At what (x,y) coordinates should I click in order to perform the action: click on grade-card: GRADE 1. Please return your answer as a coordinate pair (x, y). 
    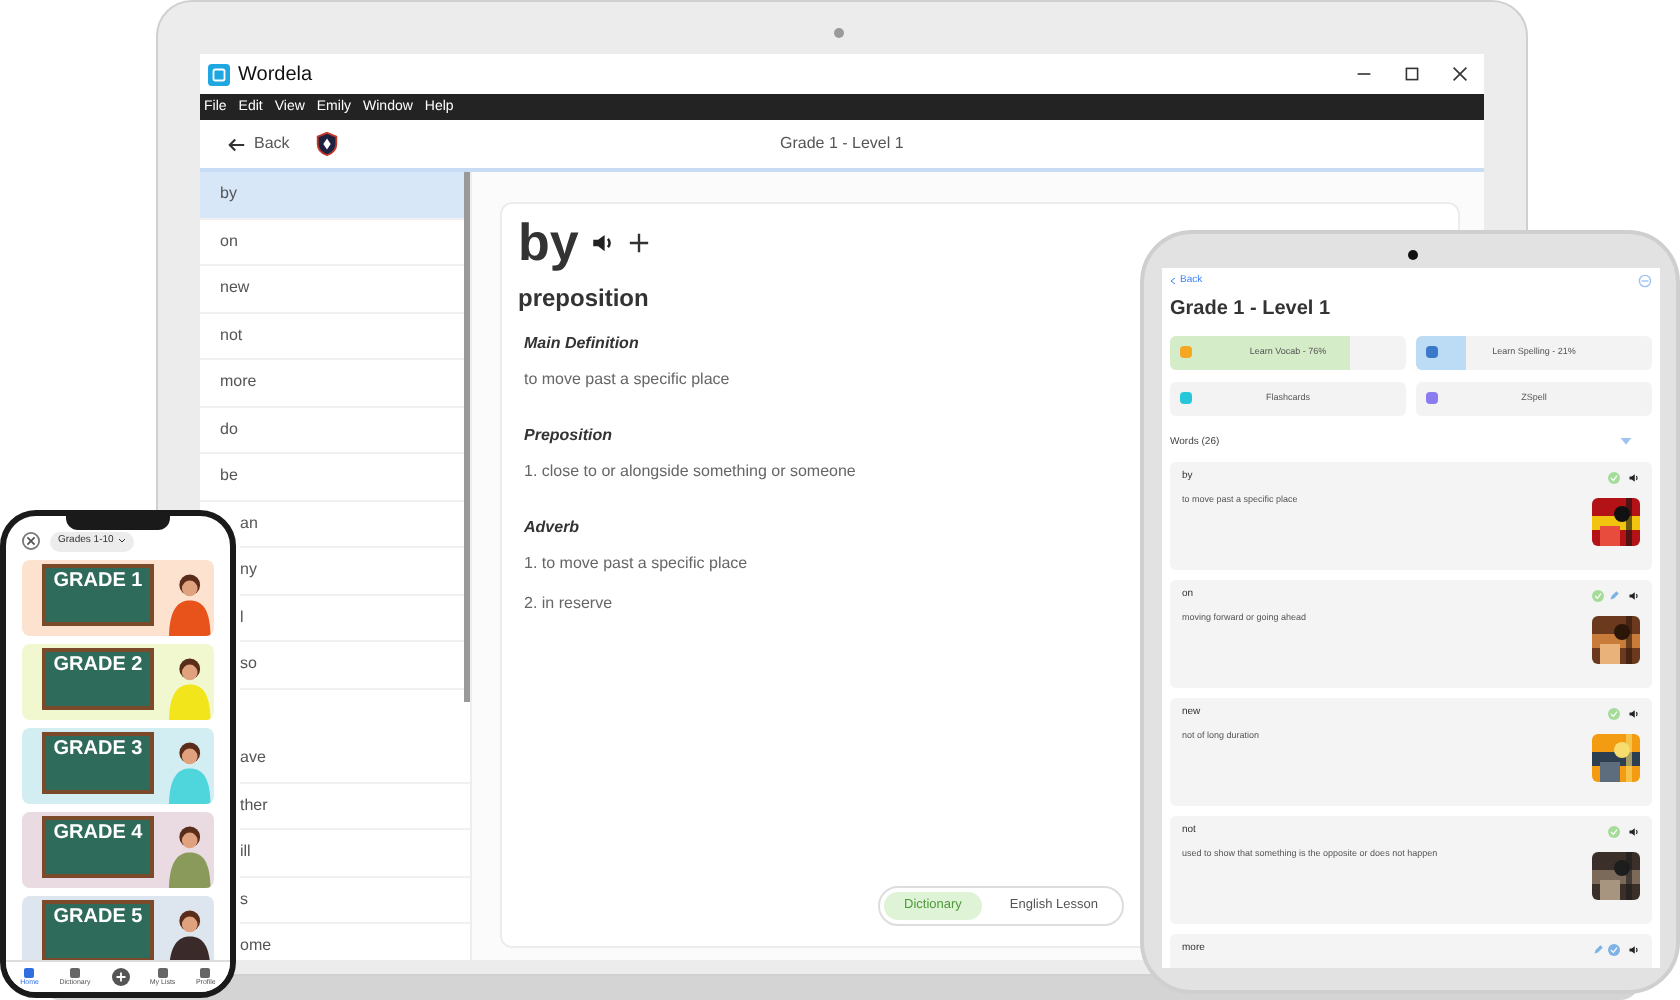
    Looking at the image, I should click on (118, 597).